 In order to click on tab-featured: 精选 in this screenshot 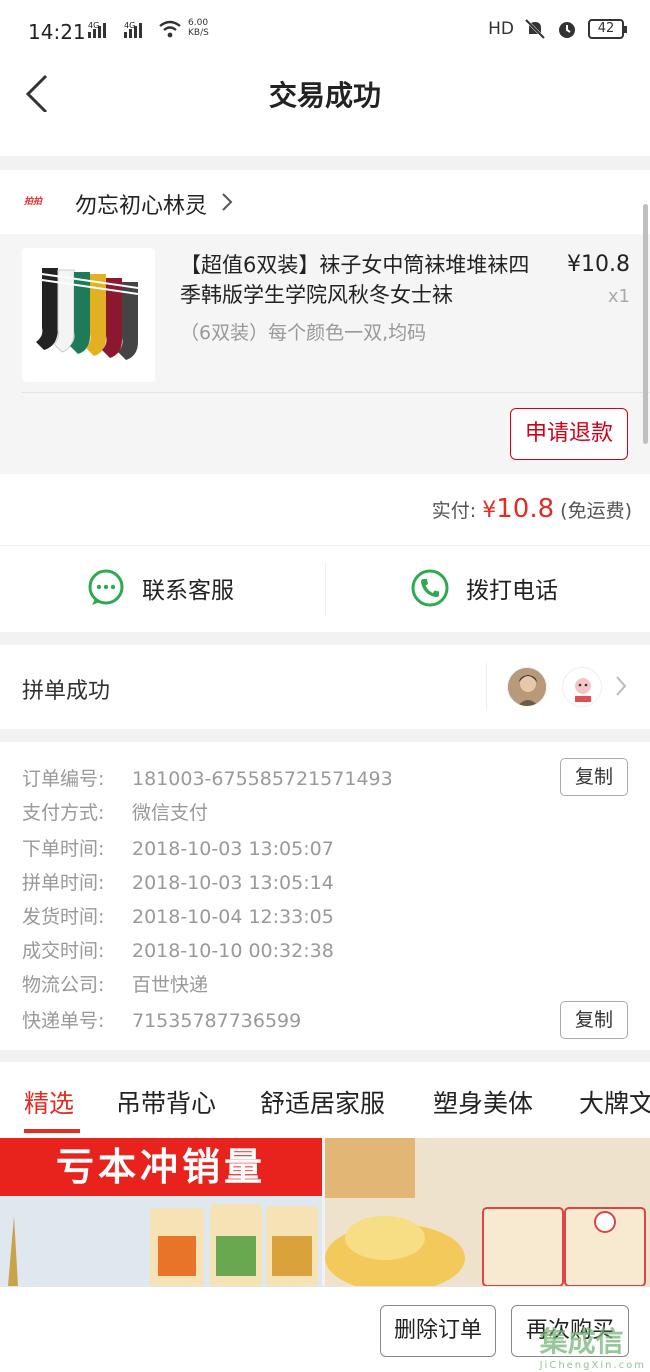, I will do `click(49, 1102)`.